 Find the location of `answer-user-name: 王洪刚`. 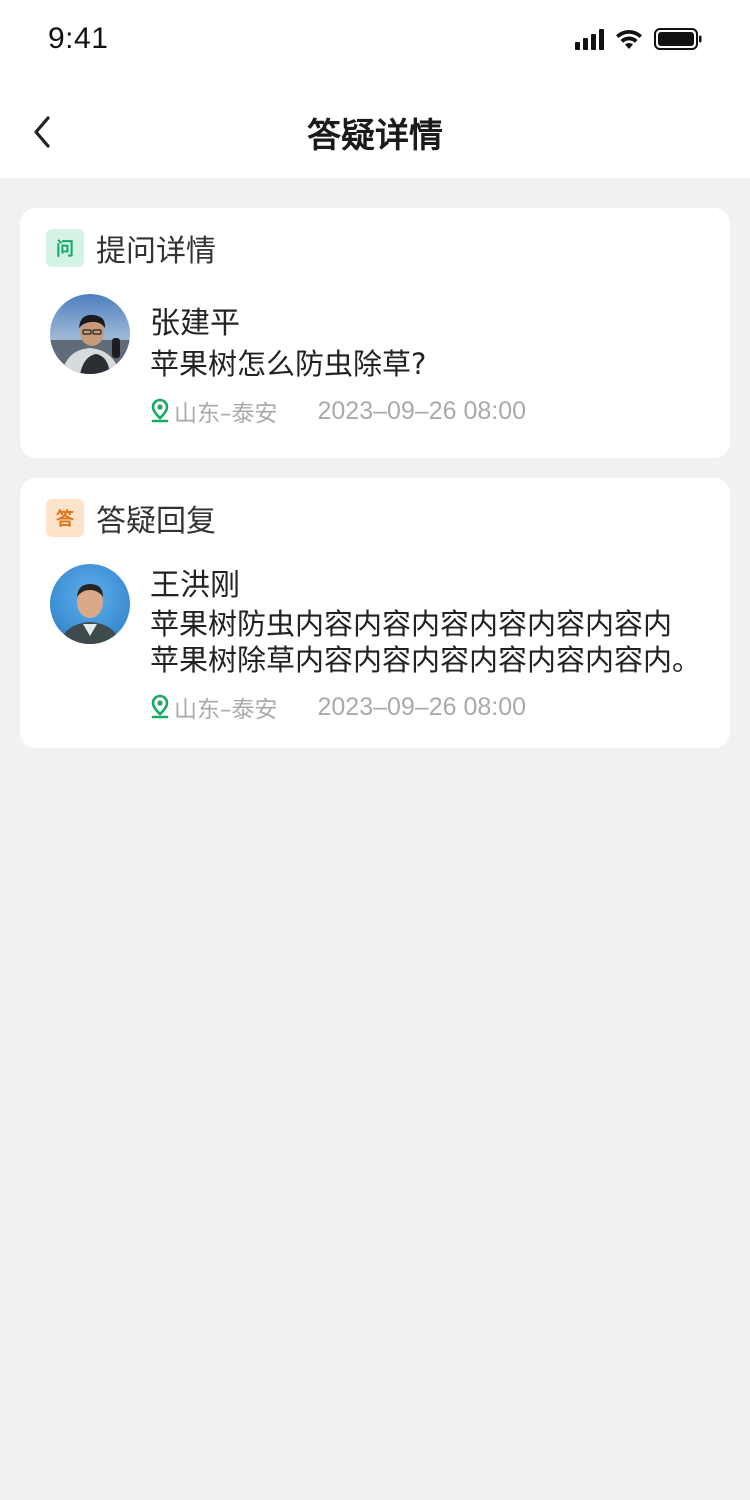

answer-user-name: 王洪刚 is located at coordinates (195, 585).